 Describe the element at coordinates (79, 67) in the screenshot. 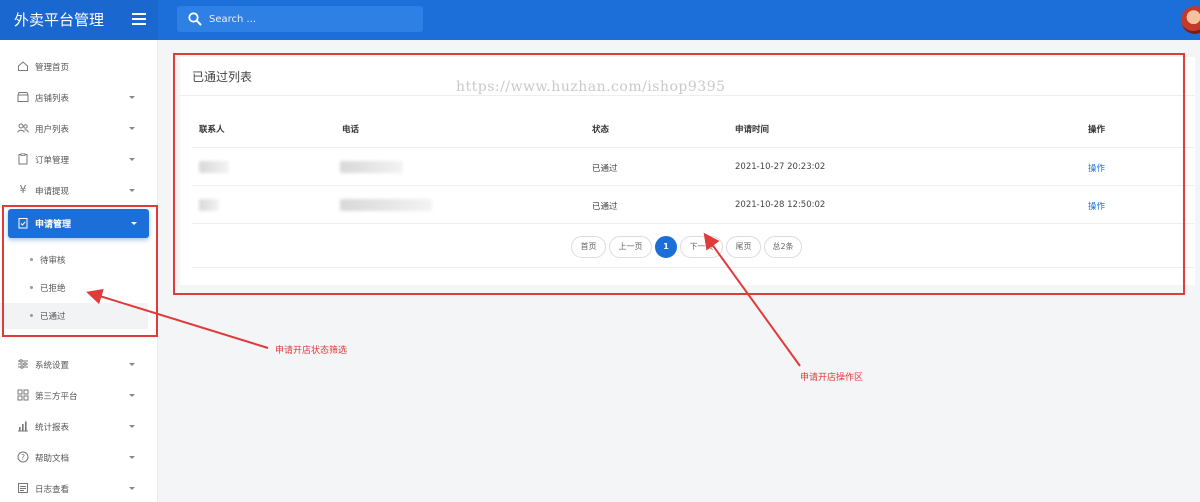

I see `sidebar-item-home: 管理首页` at that location.